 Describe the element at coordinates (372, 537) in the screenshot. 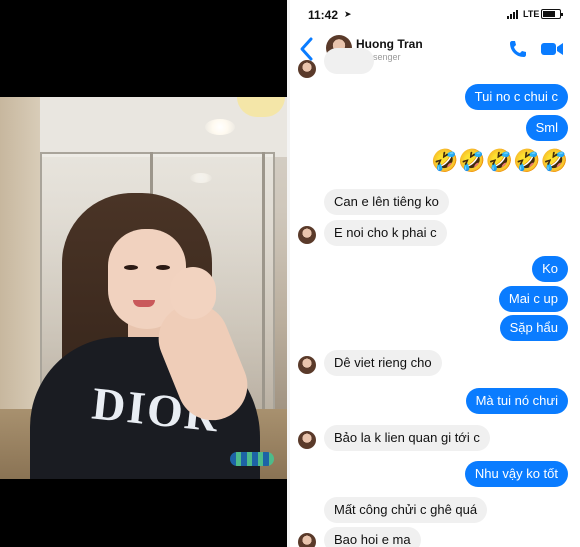

I see `message-bubble-incoming: Bao hoi e ma` at that location.